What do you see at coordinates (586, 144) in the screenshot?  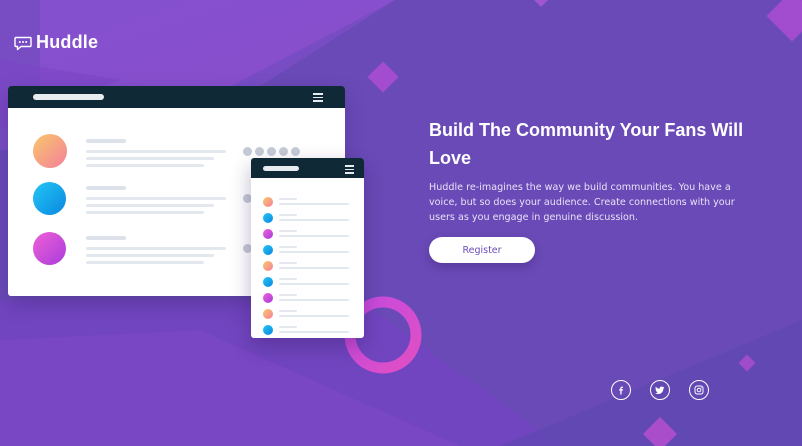 I see `hero-title: Build The Community Your Fans Will Love` at bounding box center [586, 144].